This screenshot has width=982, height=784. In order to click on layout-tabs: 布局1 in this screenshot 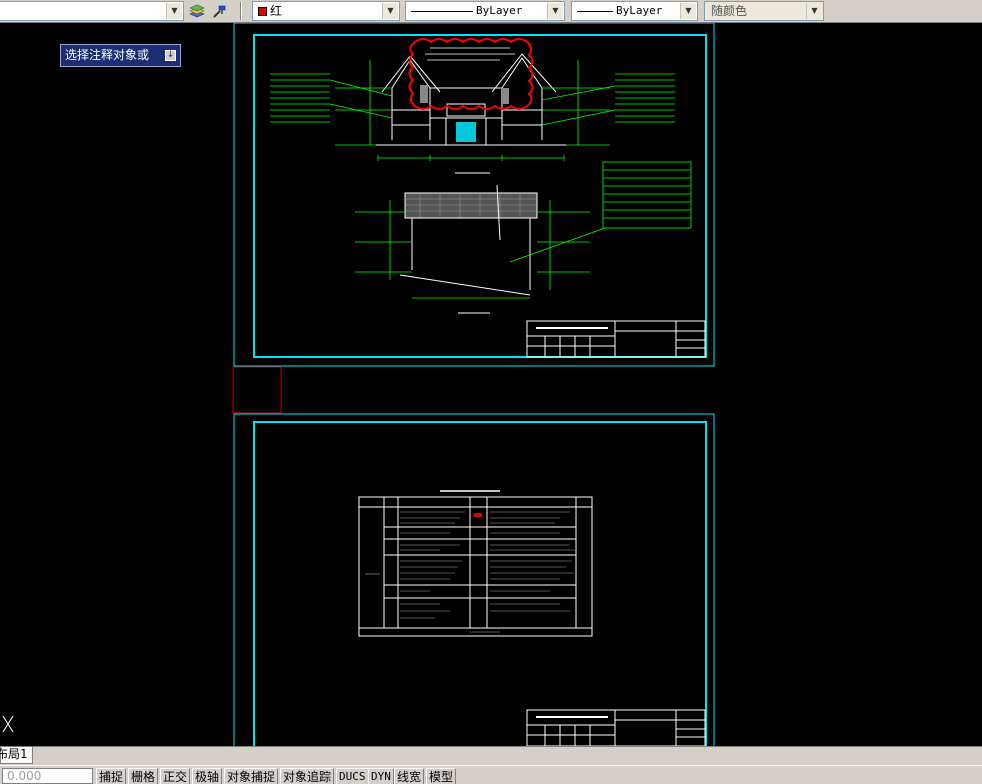, I will do `click(491, 755)`.